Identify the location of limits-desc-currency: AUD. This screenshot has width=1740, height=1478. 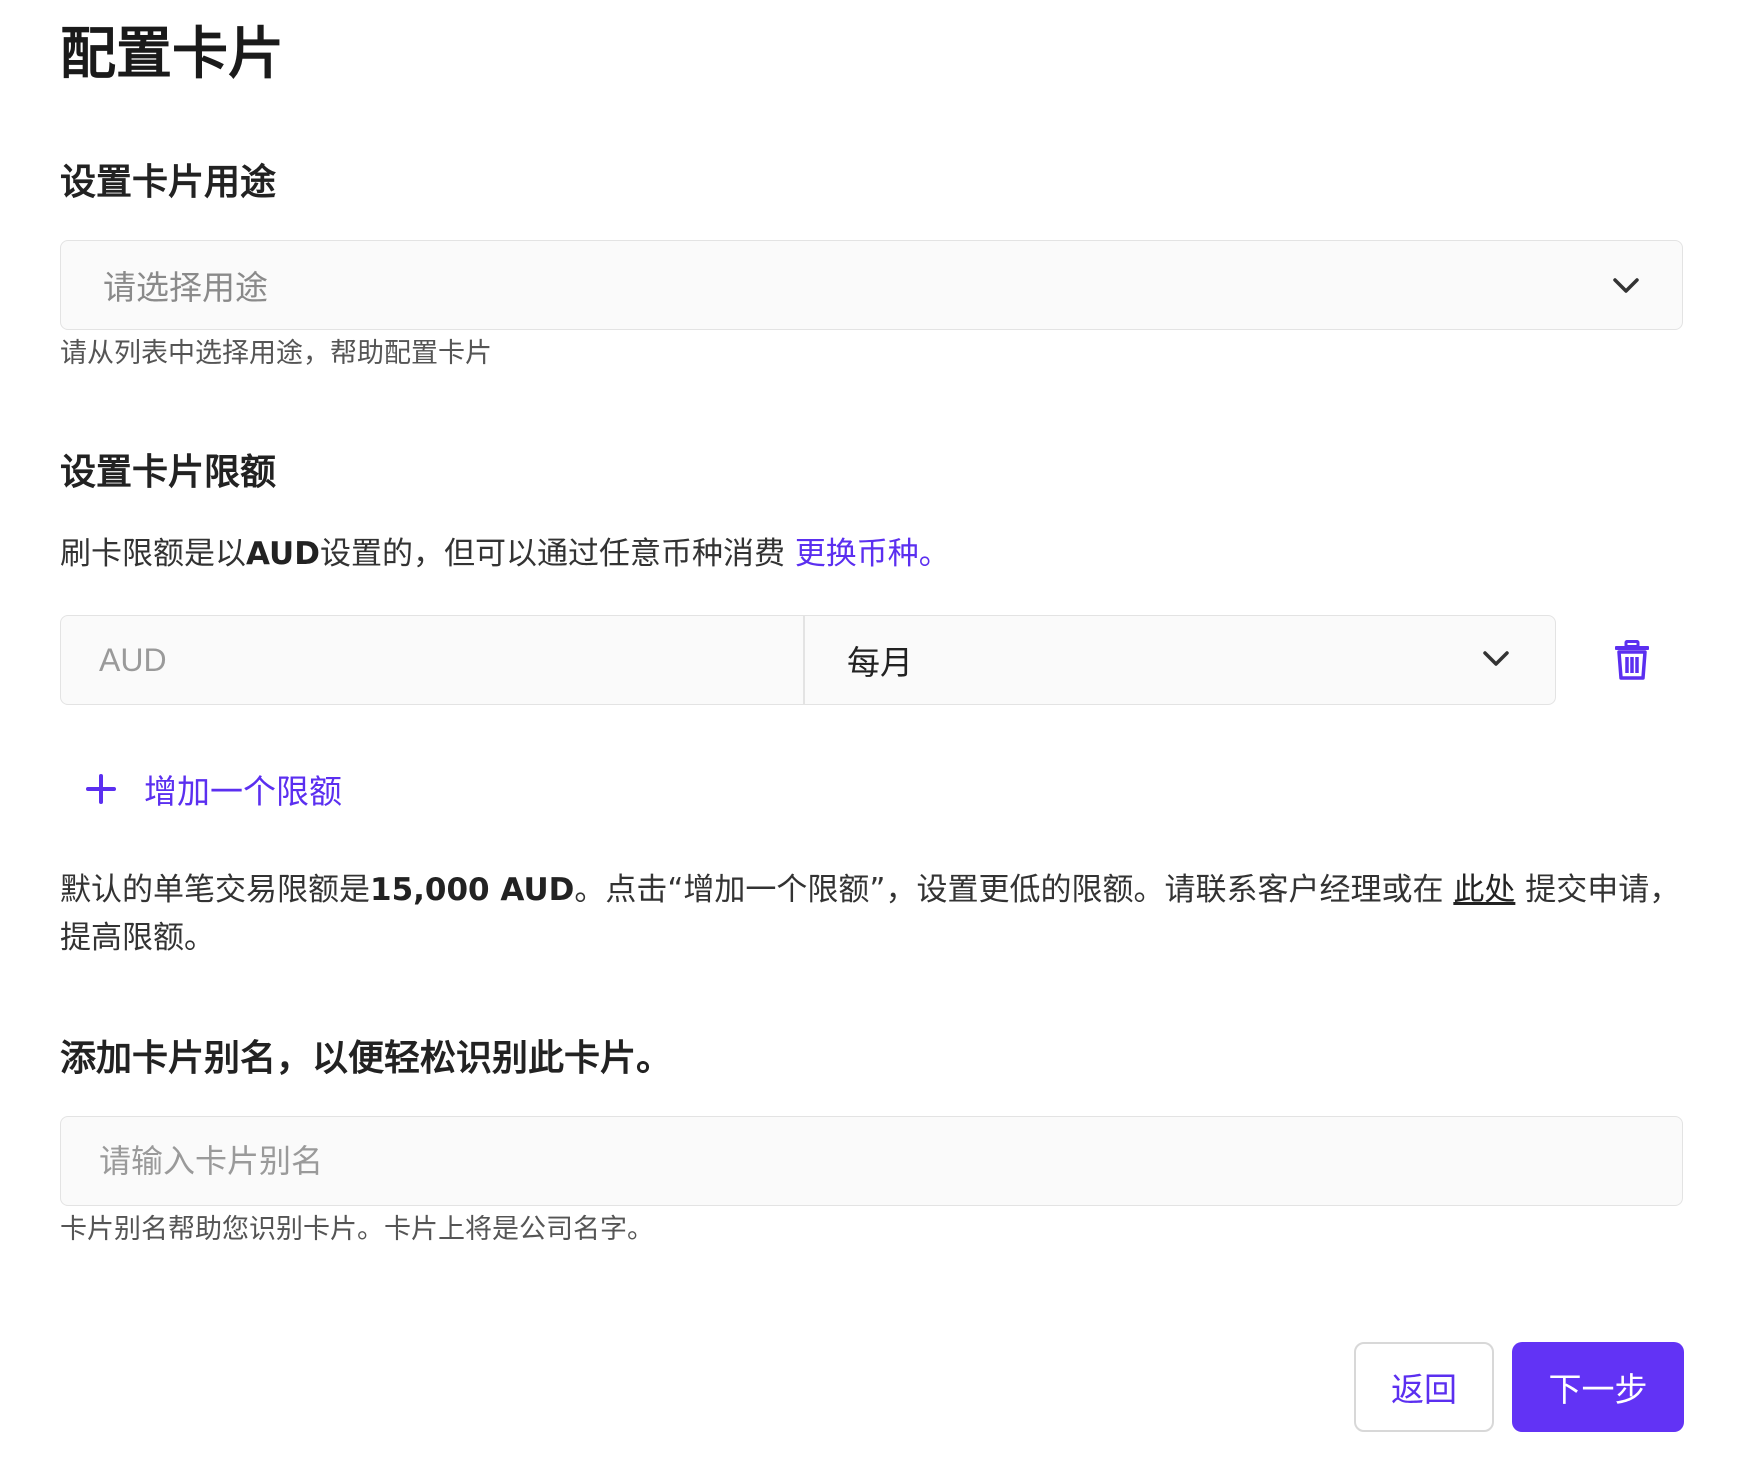
(283, 554).